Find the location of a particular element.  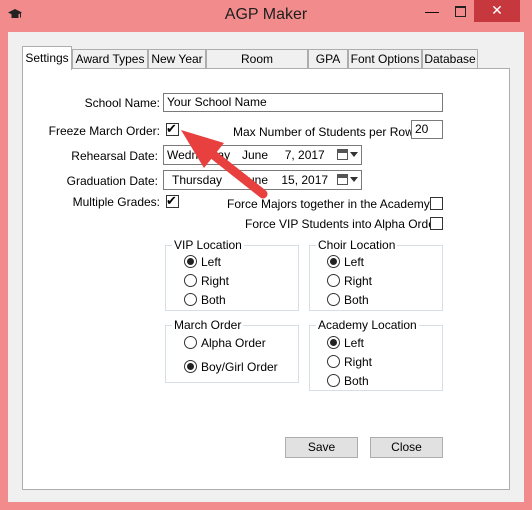

academy-both-label: Both is located at coordinates (356, 381).